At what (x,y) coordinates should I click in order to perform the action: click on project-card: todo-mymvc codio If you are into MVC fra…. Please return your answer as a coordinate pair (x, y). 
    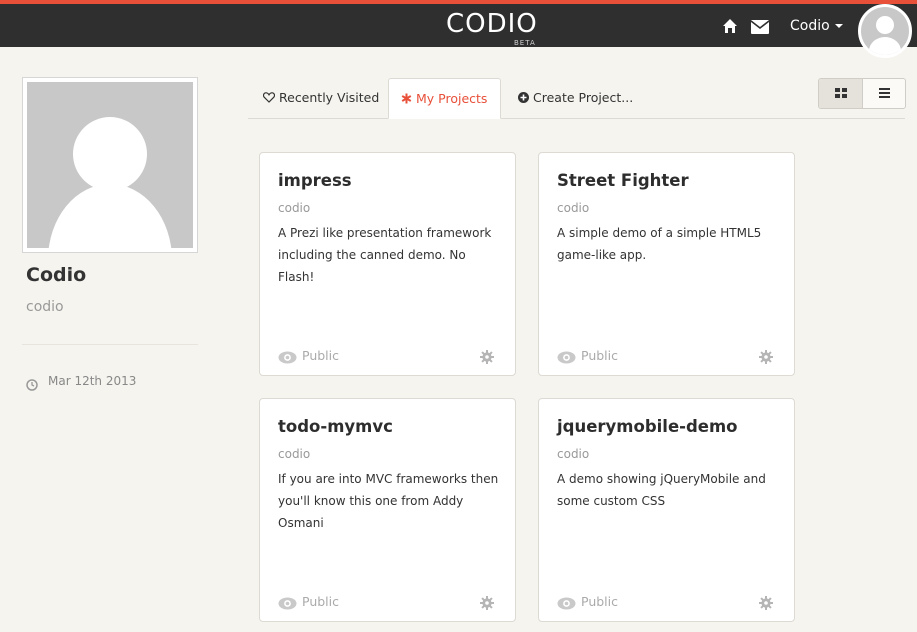
    Looking at the image, I should click on (387, 510).